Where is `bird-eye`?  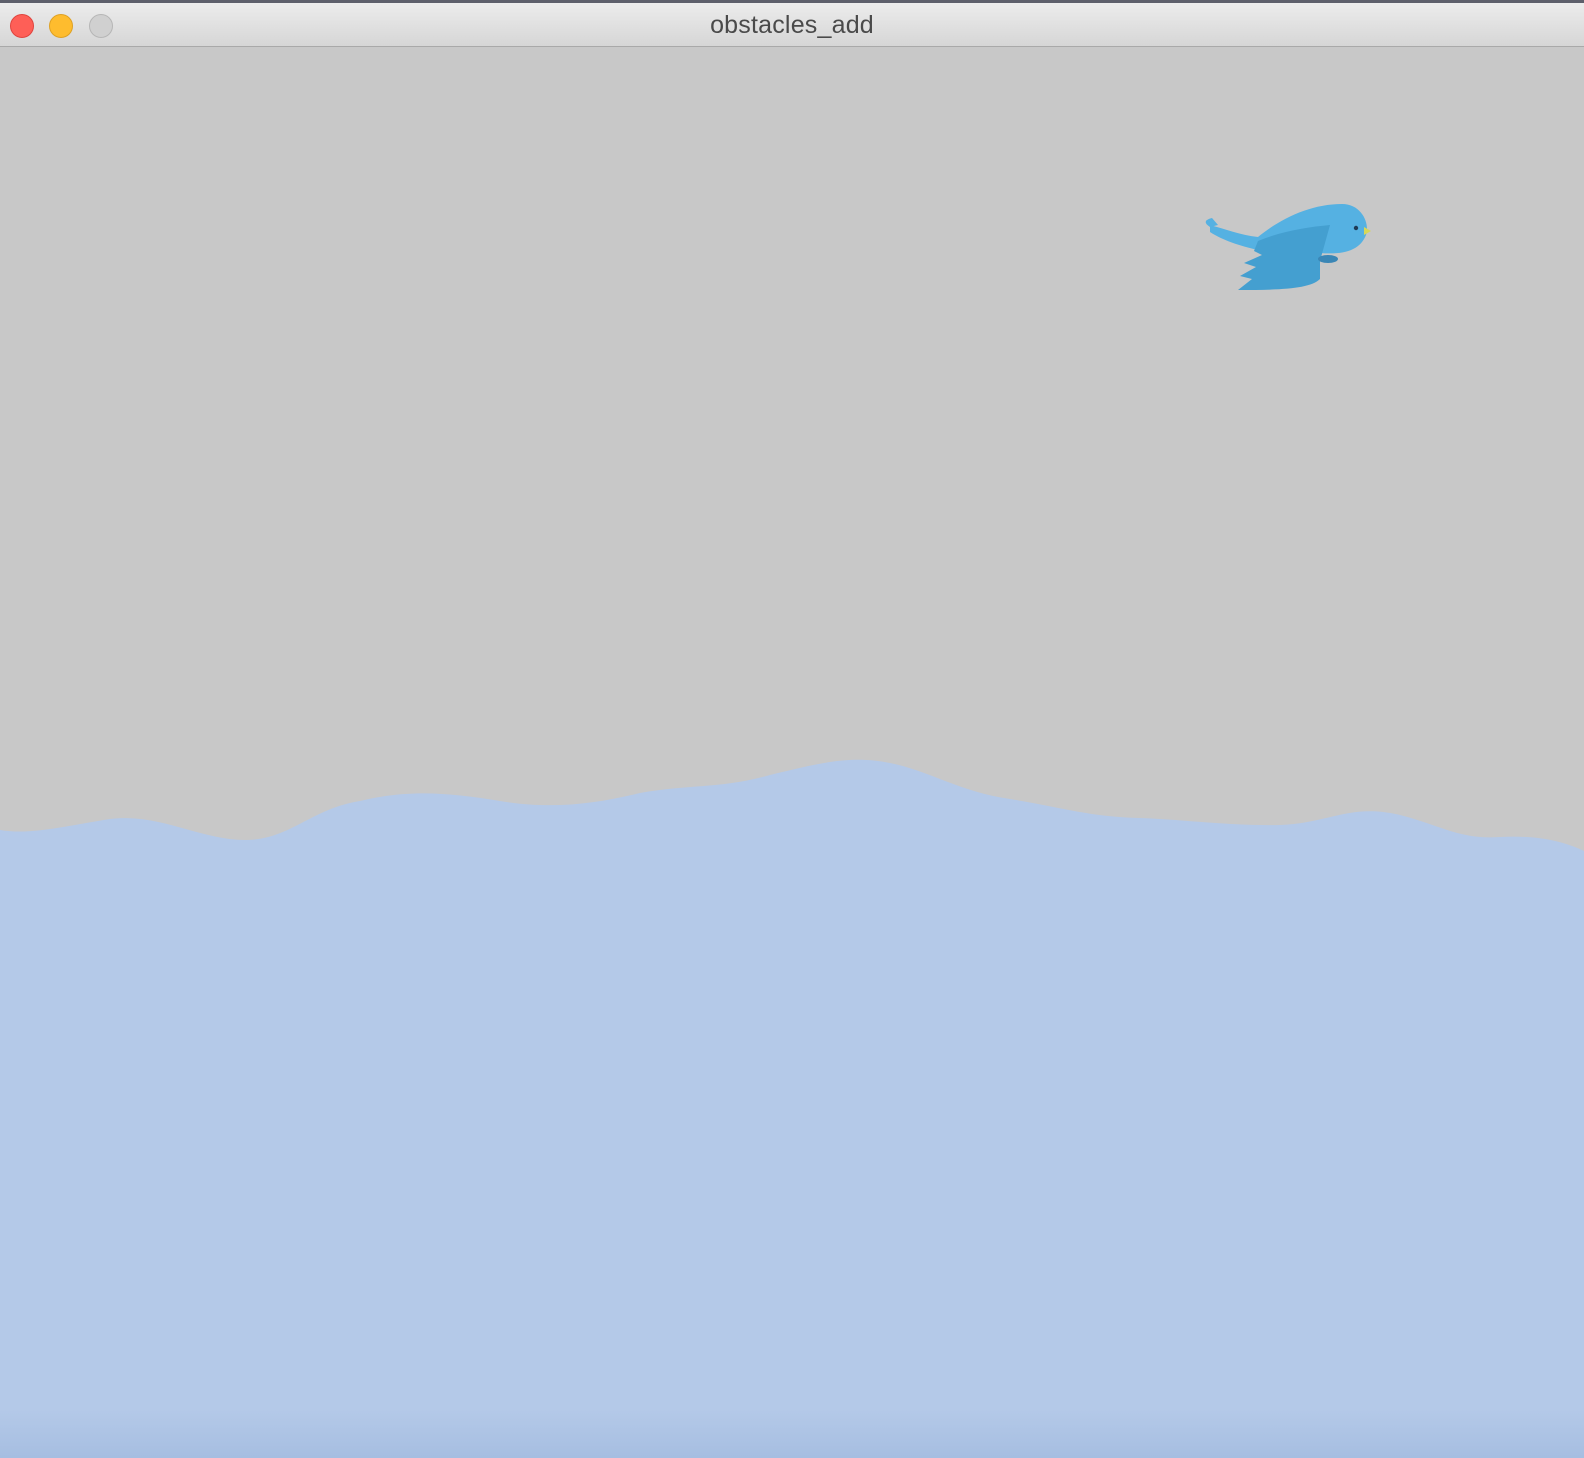 bird-eye is located at coordinates (1356, 228).